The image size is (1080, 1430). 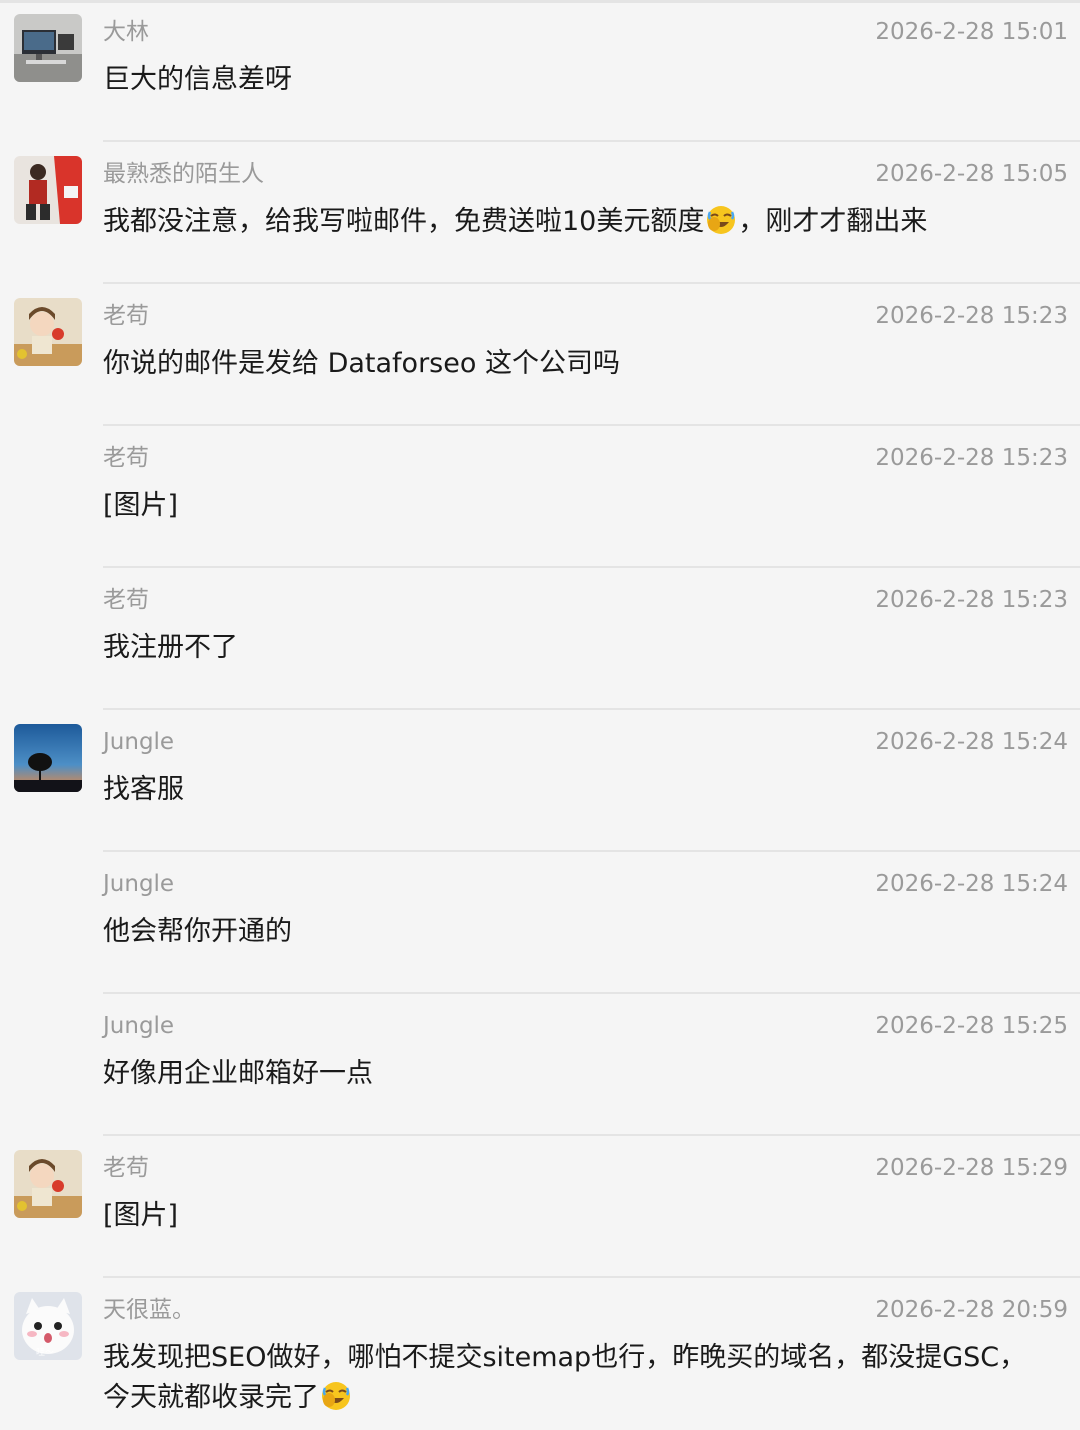 I want to click on message-text: 找客服, so click(x=143, y=789).